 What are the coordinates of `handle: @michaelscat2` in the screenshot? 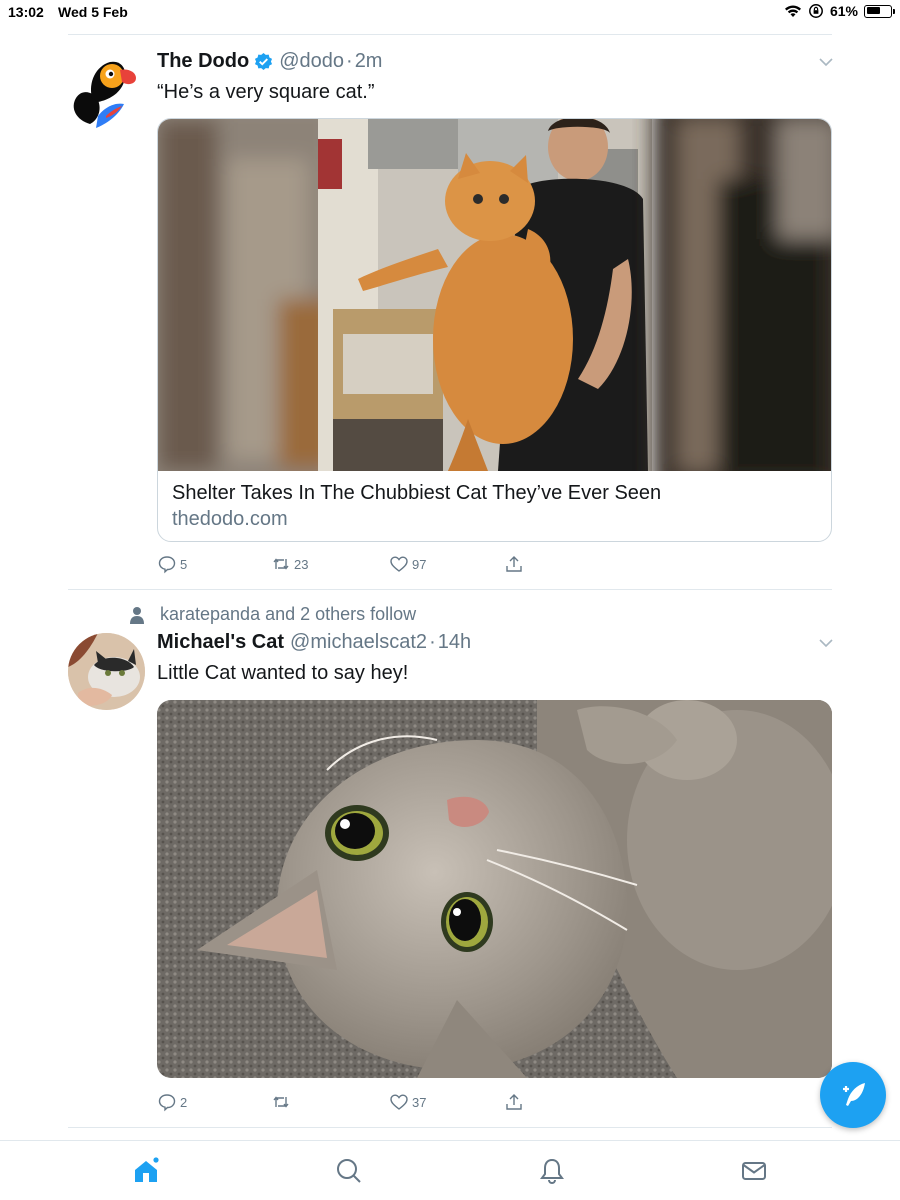 It's located at (358, 642).